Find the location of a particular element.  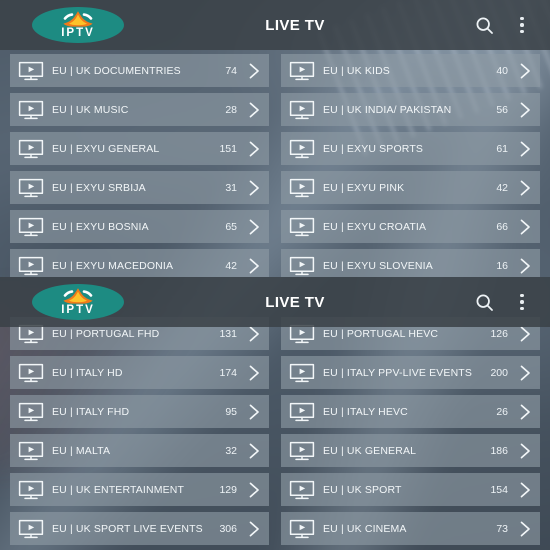

channel-category-row: EU | EXYU PINK 42 is located at coordinates (410, 187).